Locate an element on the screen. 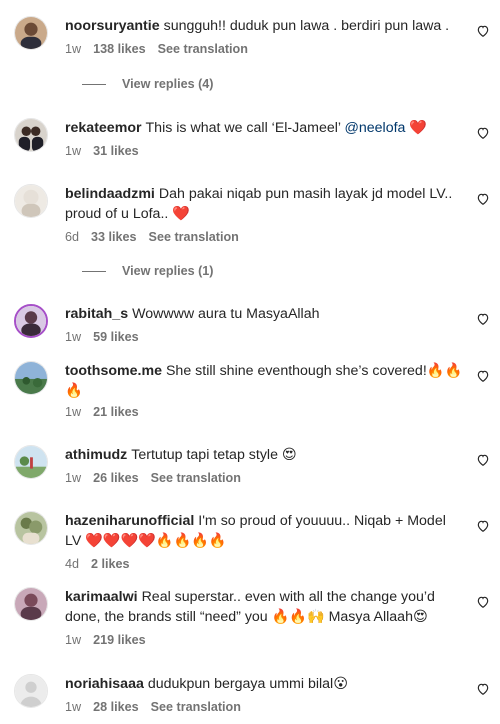 This screenshot has height=724, width=500. view-replies-button: View replies (4) is located at coordinates (147, 84).